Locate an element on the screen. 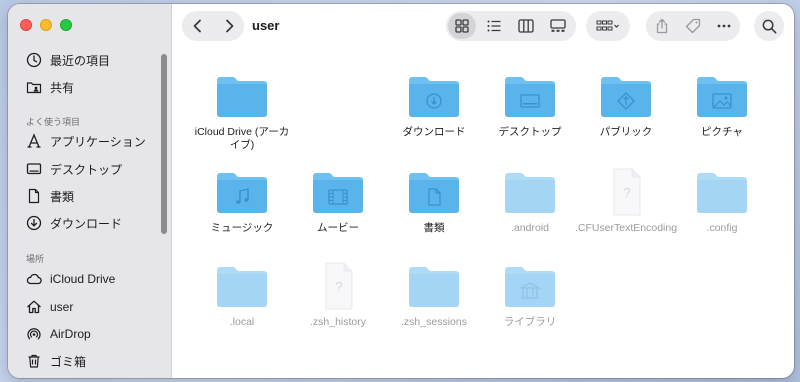 This screenshot has height=382, width=800. folder-item: ライブラリ is located at coordinates (530, 294).